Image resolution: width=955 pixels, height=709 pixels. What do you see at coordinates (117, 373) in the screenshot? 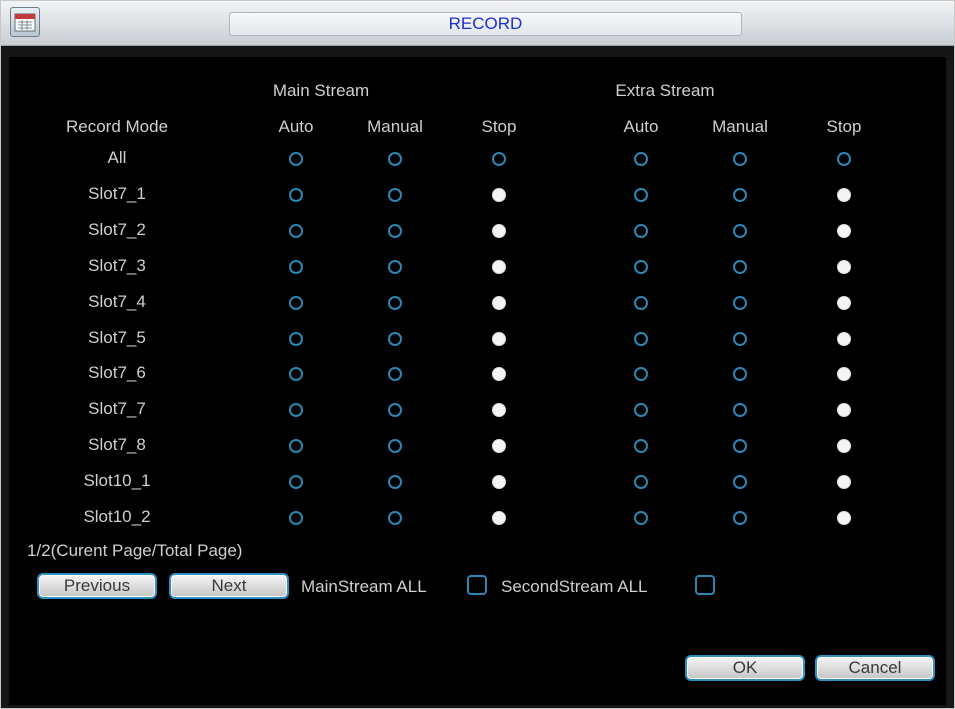
I see `row-label: Slot7_6` at bounding box center [117, 373].